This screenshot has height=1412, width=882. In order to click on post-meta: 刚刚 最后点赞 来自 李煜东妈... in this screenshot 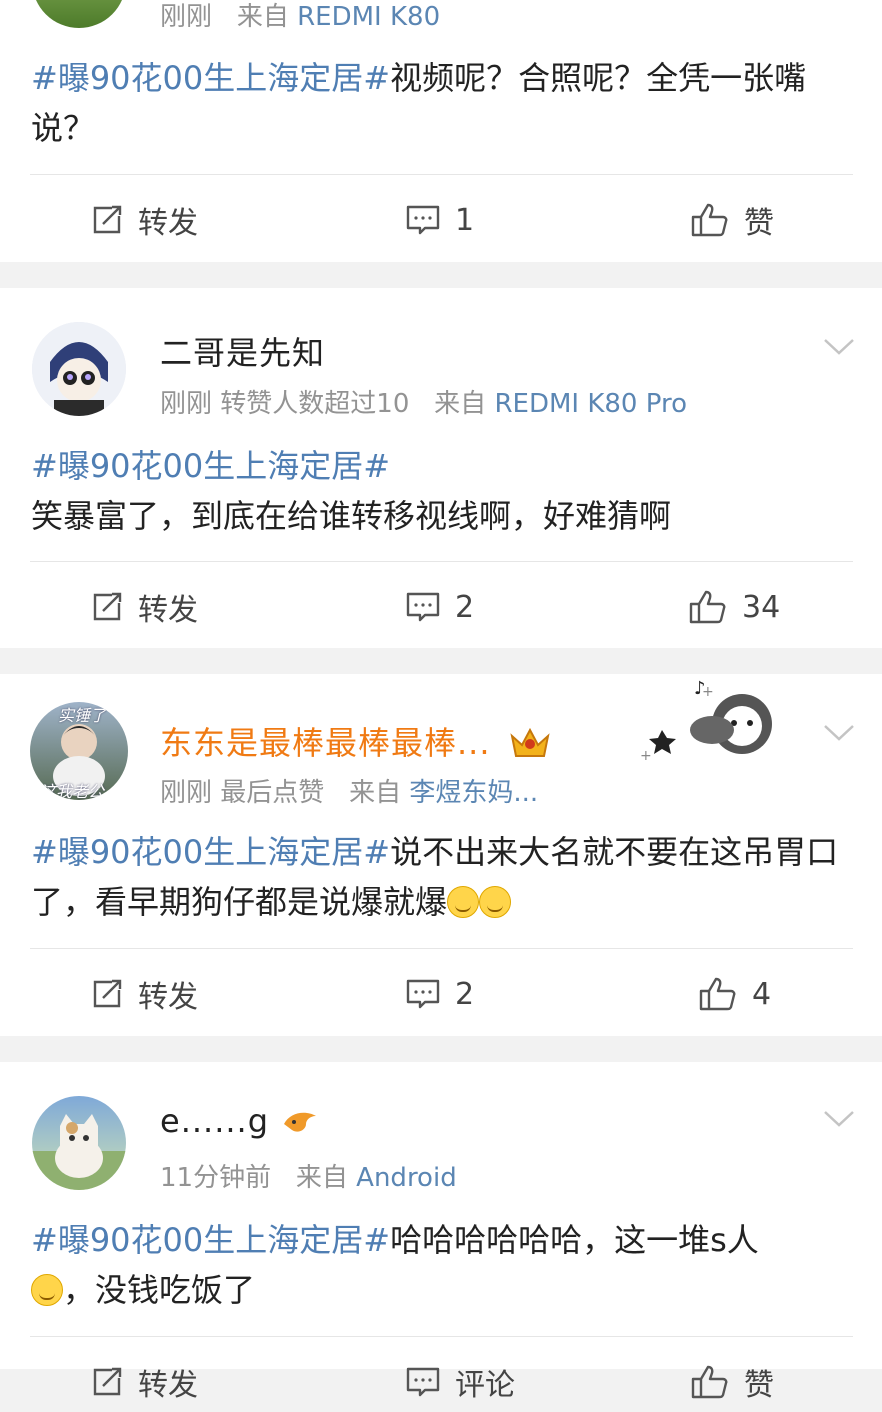, I will do `click(349, 790)`.